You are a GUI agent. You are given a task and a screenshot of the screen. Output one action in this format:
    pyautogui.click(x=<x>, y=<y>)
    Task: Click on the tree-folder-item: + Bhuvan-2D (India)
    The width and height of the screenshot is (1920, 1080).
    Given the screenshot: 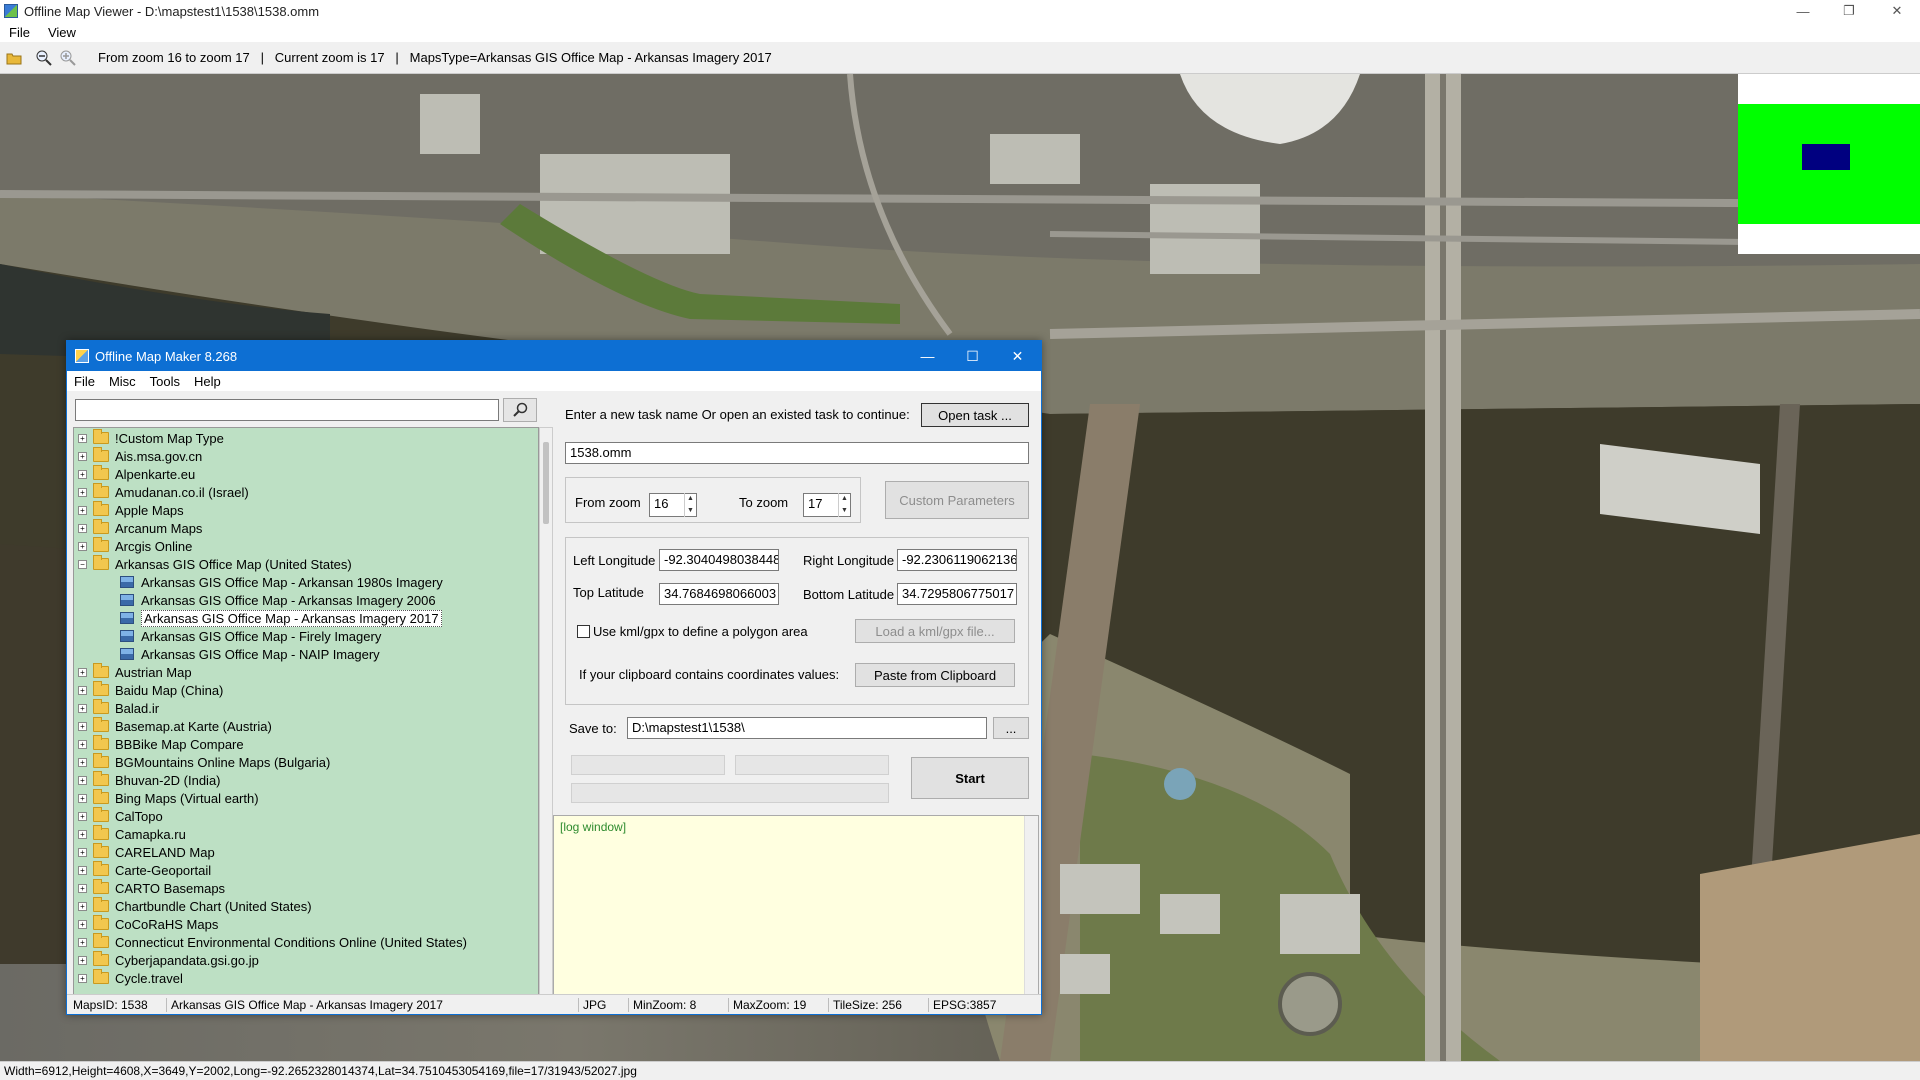 What is the action you would take?
    pyautogui.click(x=147, y=780)
    